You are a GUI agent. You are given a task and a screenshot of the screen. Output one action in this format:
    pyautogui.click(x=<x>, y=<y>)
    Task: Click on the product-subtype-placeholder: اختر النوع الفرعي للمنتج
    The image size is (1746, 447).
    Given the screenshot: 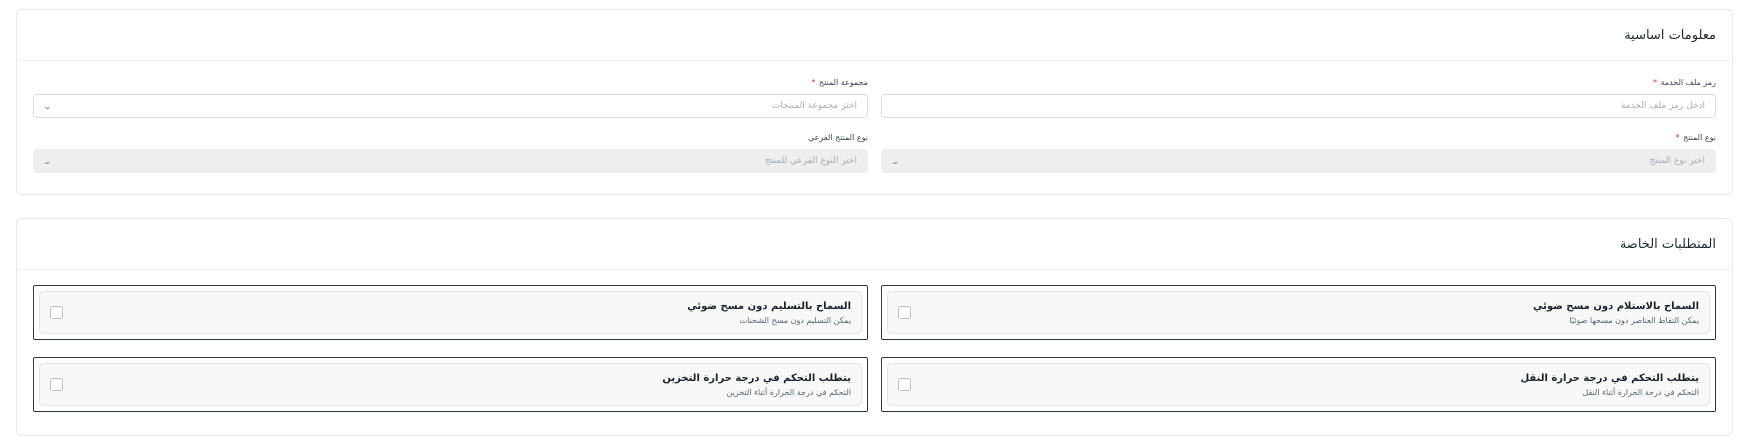 What is the action you would take?
    pyautogui.click(x=810, y=161)
    